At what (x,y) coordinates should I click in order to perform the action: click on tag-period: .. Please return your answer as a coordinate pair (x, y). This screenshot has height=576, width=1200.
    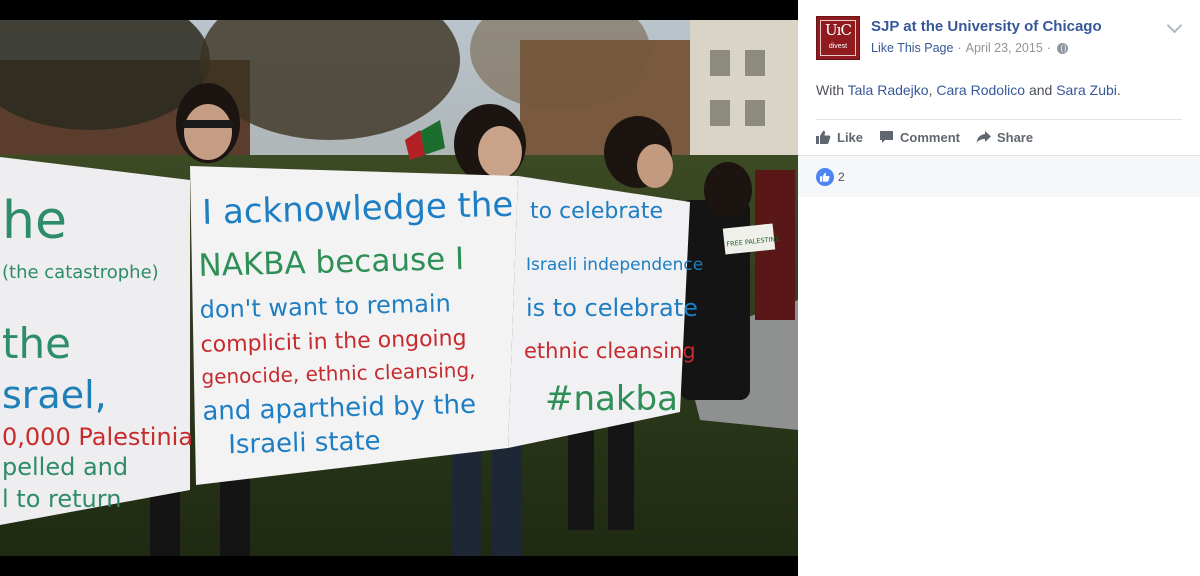
    Looking at the image, I should click on (1118, 90).